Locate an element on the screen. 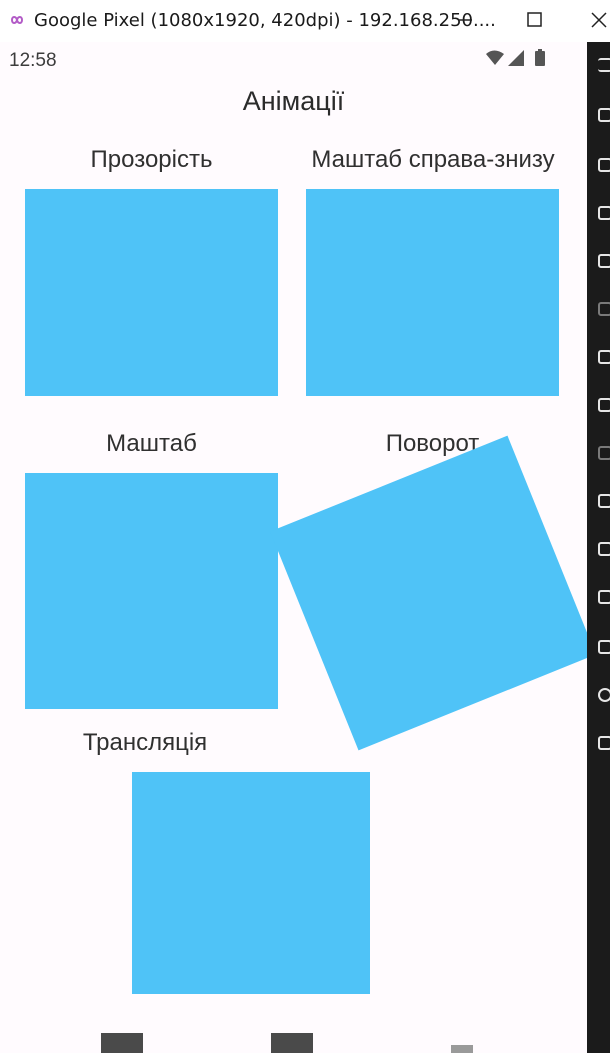 Image resolution: width=610 pixels, height=1053 pixels. emulator-sidebar is located at coordinates (598, 547).